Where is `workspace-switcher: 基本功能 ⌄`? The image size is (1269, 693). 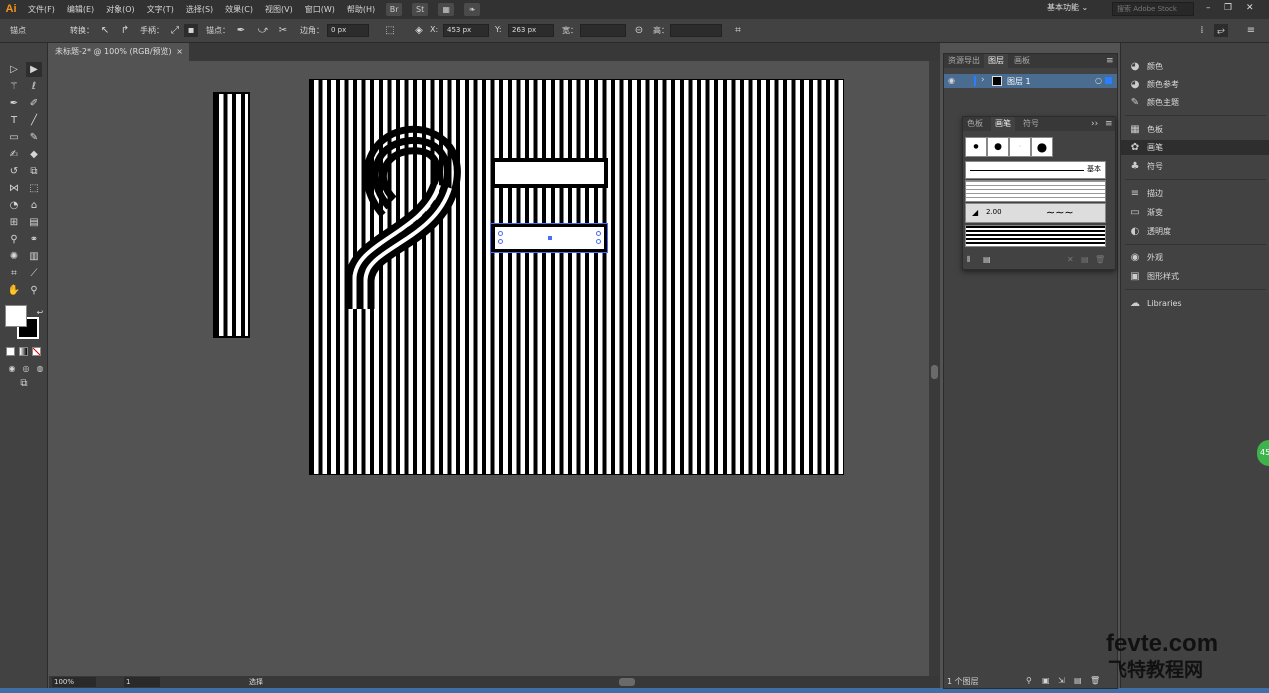
workspace-switcher: 基本功能 ⌄ is located at coordinates (1067, 7).